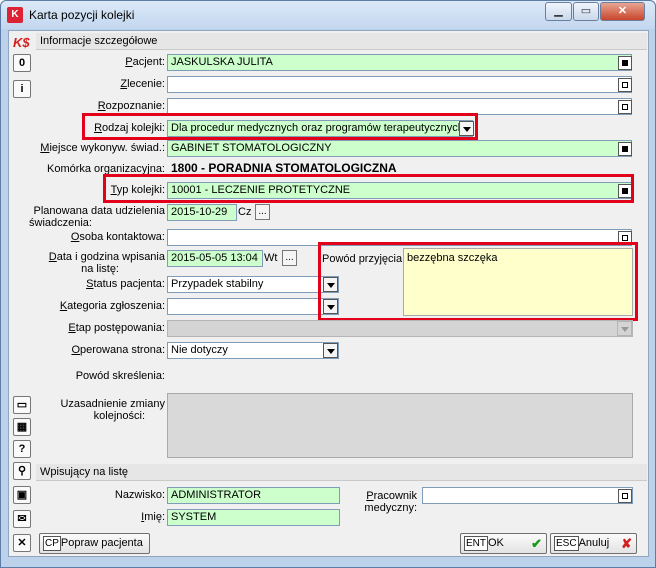 The width and height of the screenshot is (656, 568). What do you see at coordinates (22, 63) in the screenshot?
I see `zero-button: 0` at bounding box center [22, 63].